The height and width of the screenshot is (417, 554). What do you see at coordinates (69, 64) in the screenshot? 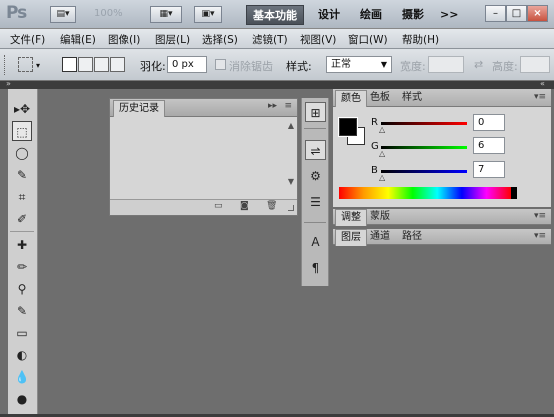
I see `new-selection-icon` at bounding box center [69, 64].